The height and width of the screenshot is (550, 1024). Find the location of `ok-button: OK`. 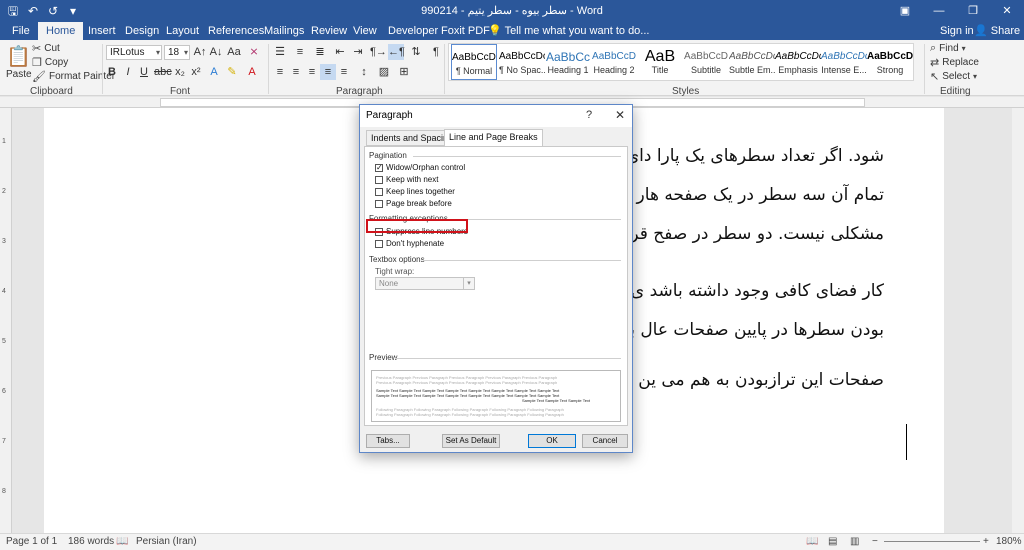

ok-button: OK is located at coordinates (552, 441).